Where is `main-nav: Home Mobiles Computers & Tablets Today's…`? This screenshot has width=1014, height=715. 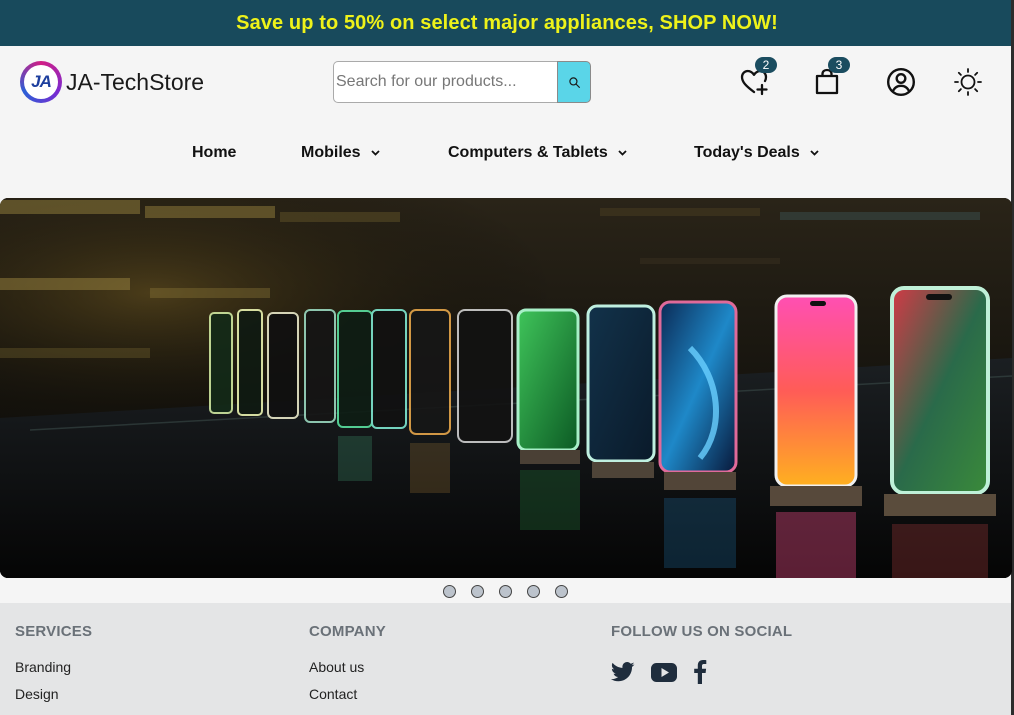 main-nav: Home Mobiles Computers & Tablets Today's… is located at coordinates (505, 156).